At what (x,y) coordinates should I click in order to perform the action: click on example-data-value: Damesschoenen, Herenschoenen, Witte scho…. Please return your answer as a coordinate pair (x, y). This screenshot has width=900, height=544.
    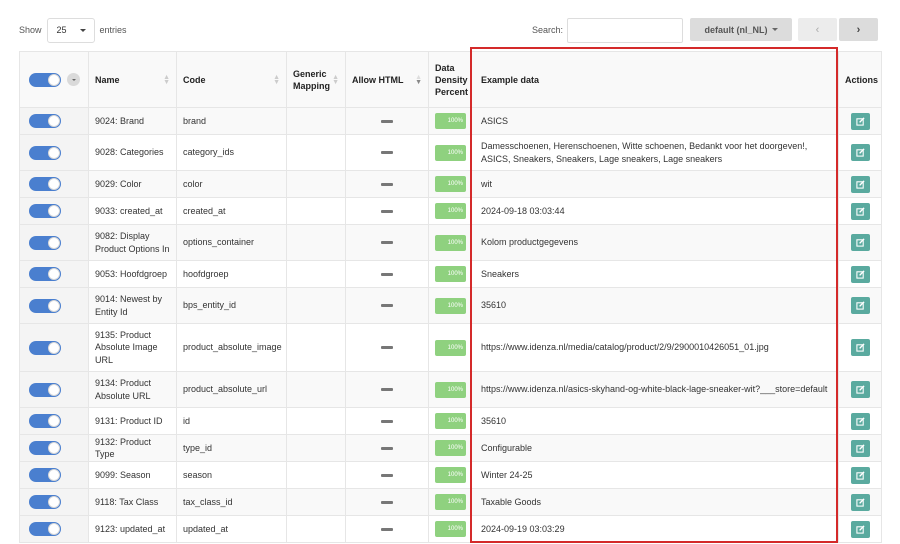
    Looking at the image, I should click on (644, 152).